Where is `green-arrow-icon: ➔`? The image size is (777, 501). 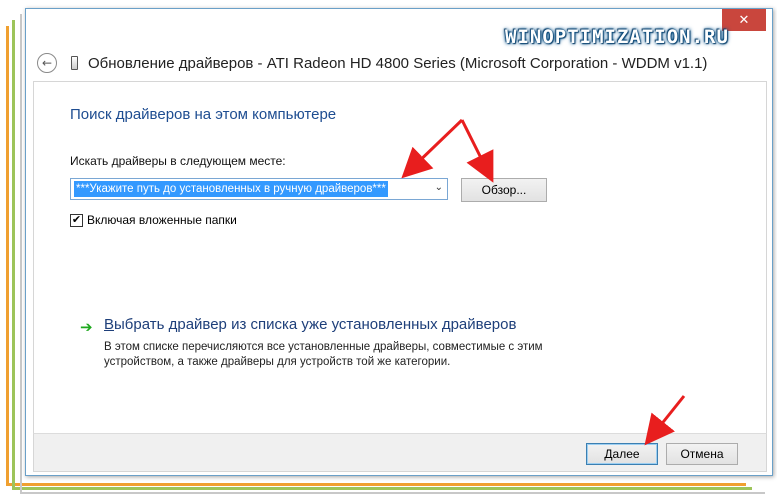
green-arrow-icon: ➔ is located at coordinates (86, 327).